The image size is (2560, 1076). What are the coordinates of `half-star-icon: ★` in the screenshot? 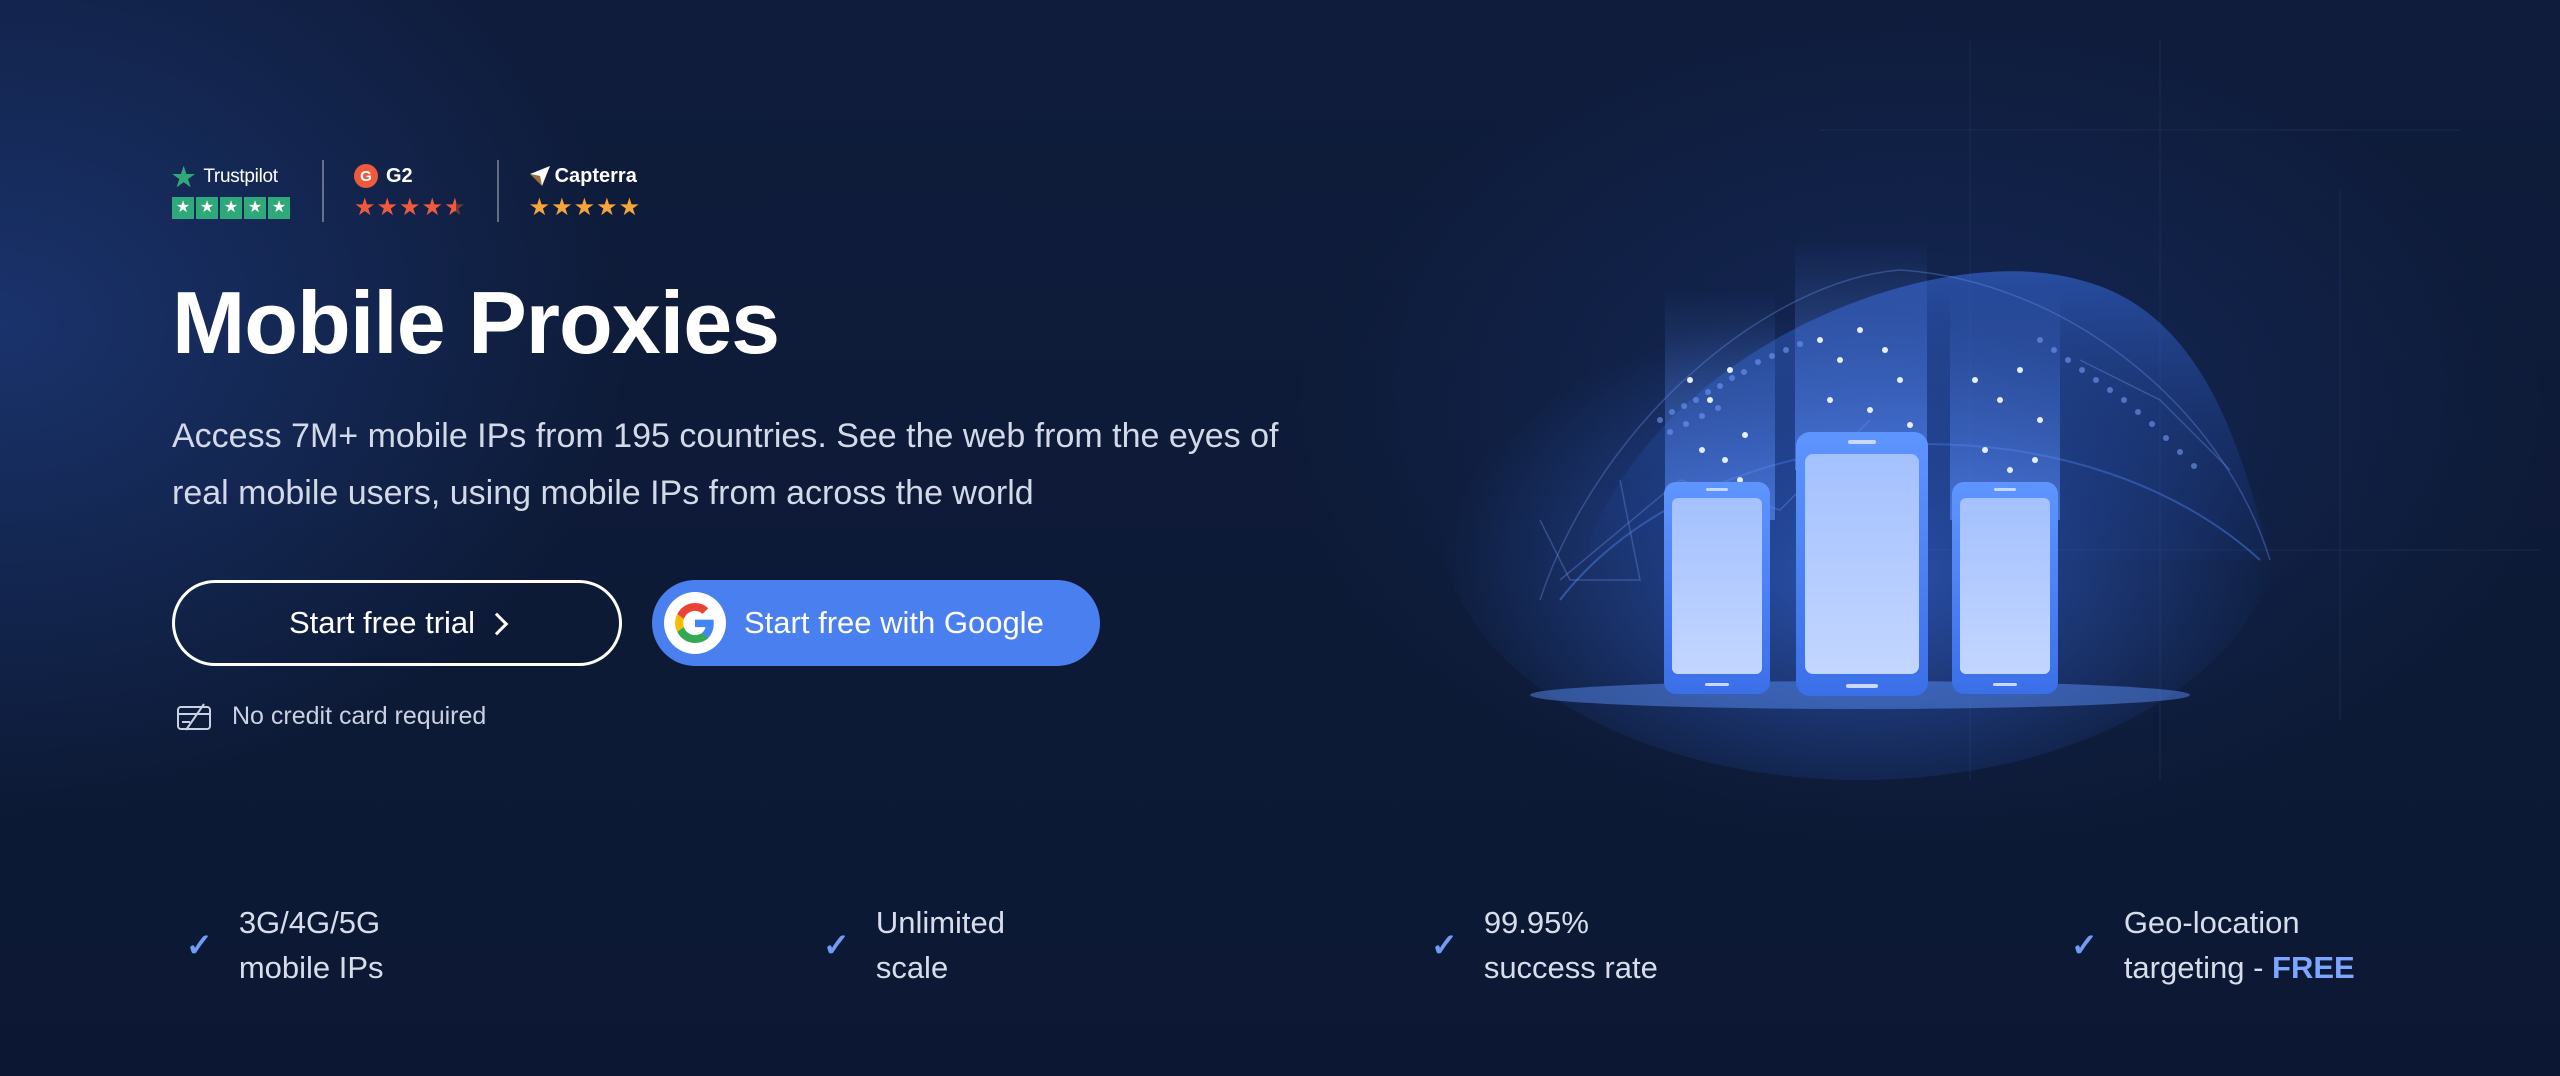 It's located at (455, 207).